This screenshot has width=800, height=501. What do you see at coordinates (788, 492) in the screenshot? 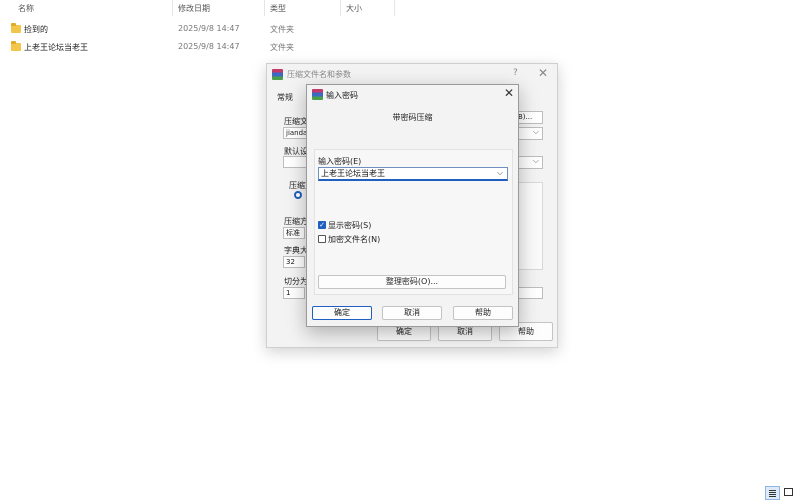
I see `tiles-view-icon` at bounding box center [788, 492].